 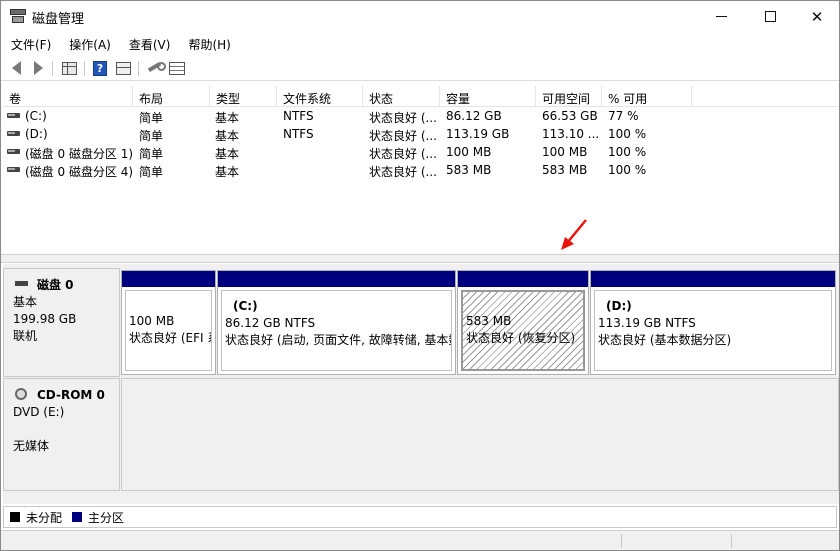 What do you see at coordinates (171, 96) in the screenshot?
I see `column-layout: 布局` at bounding box center [171, 96].